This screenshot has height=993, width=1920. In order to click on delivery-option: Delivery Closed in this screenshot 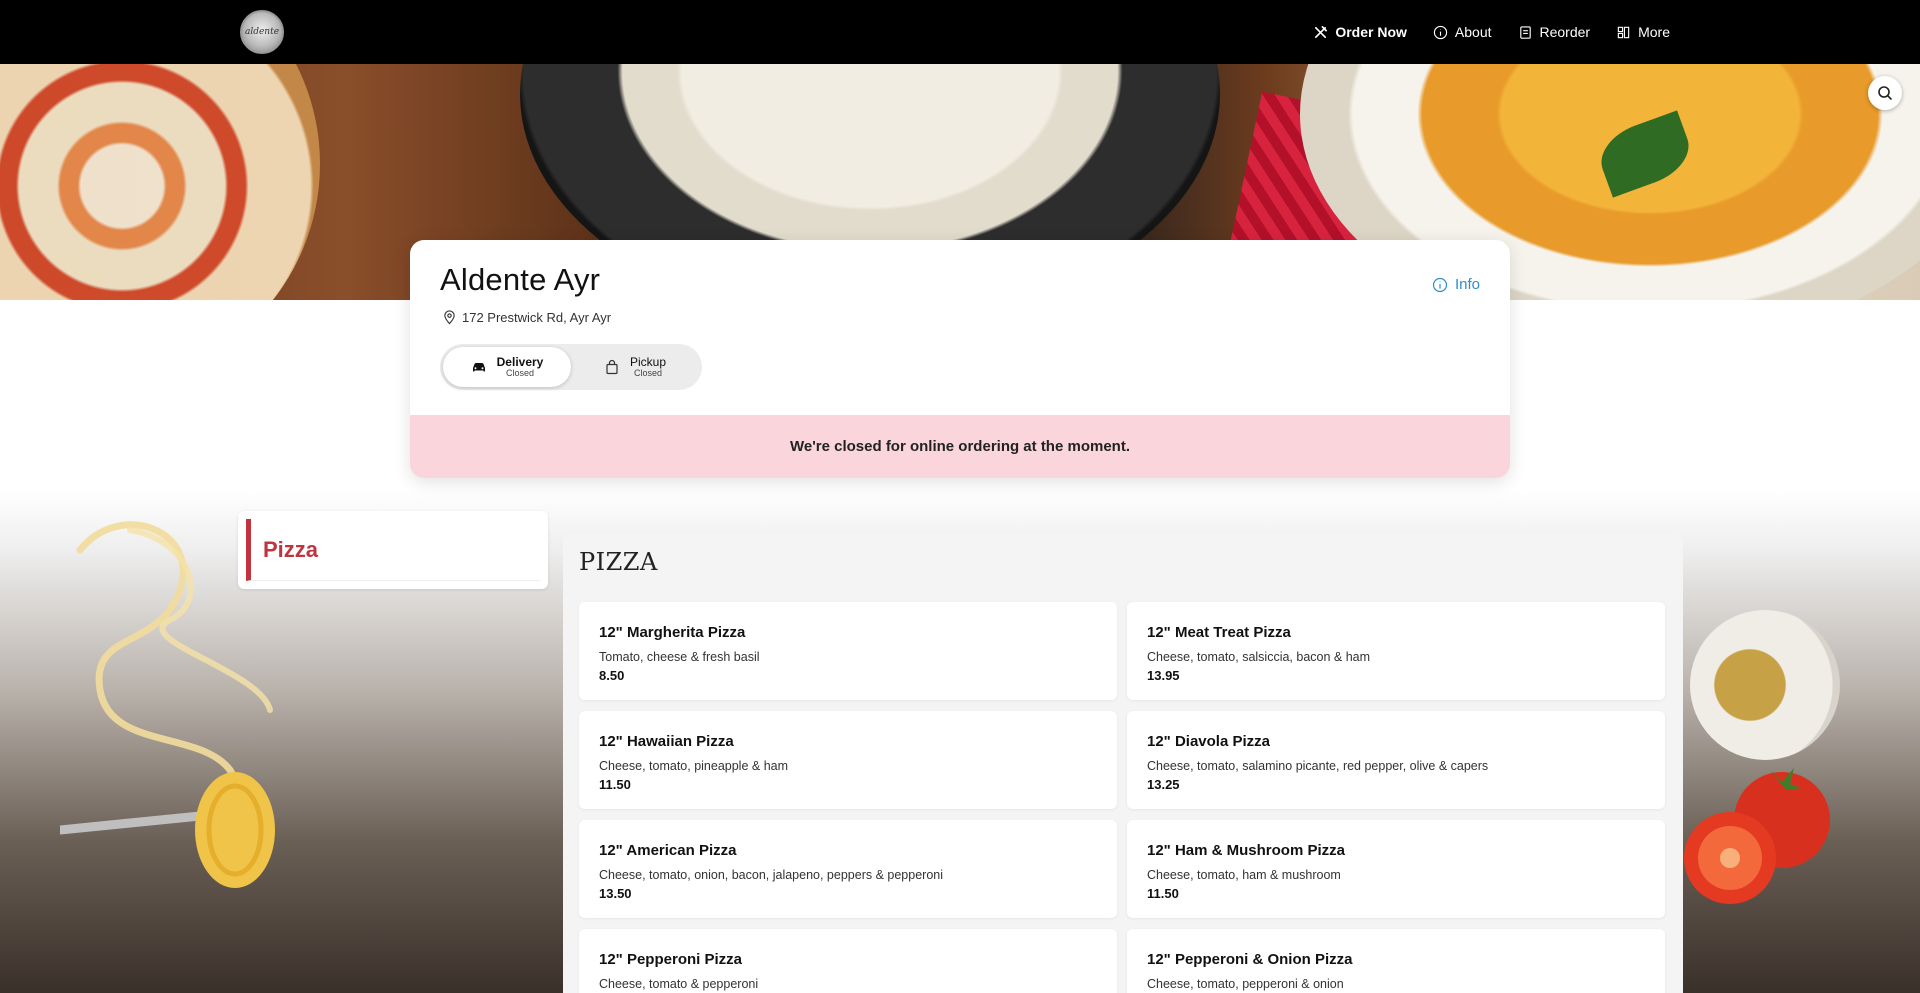, I will do `click(507, 367)`.